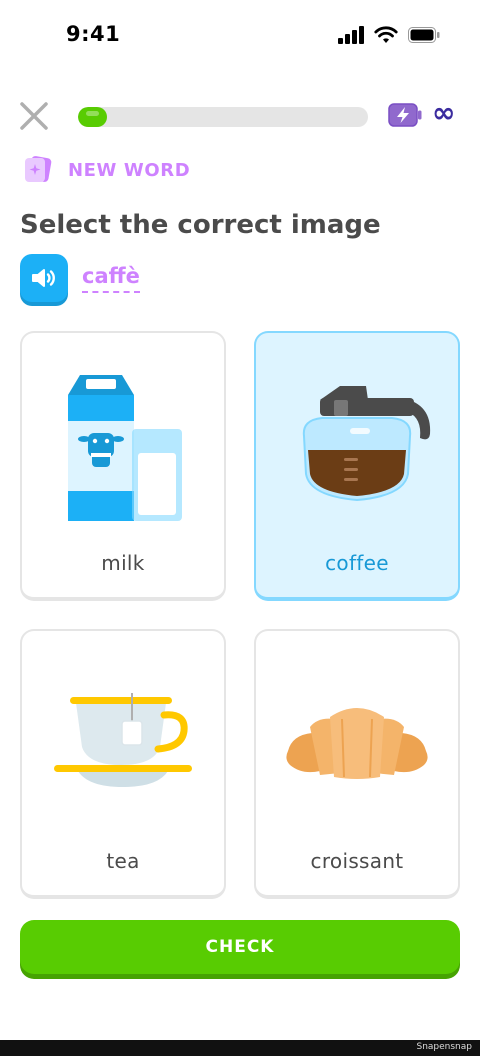 This screenshot has height=1056, width=480. I want to click on signal-icon, so click(351, 35).